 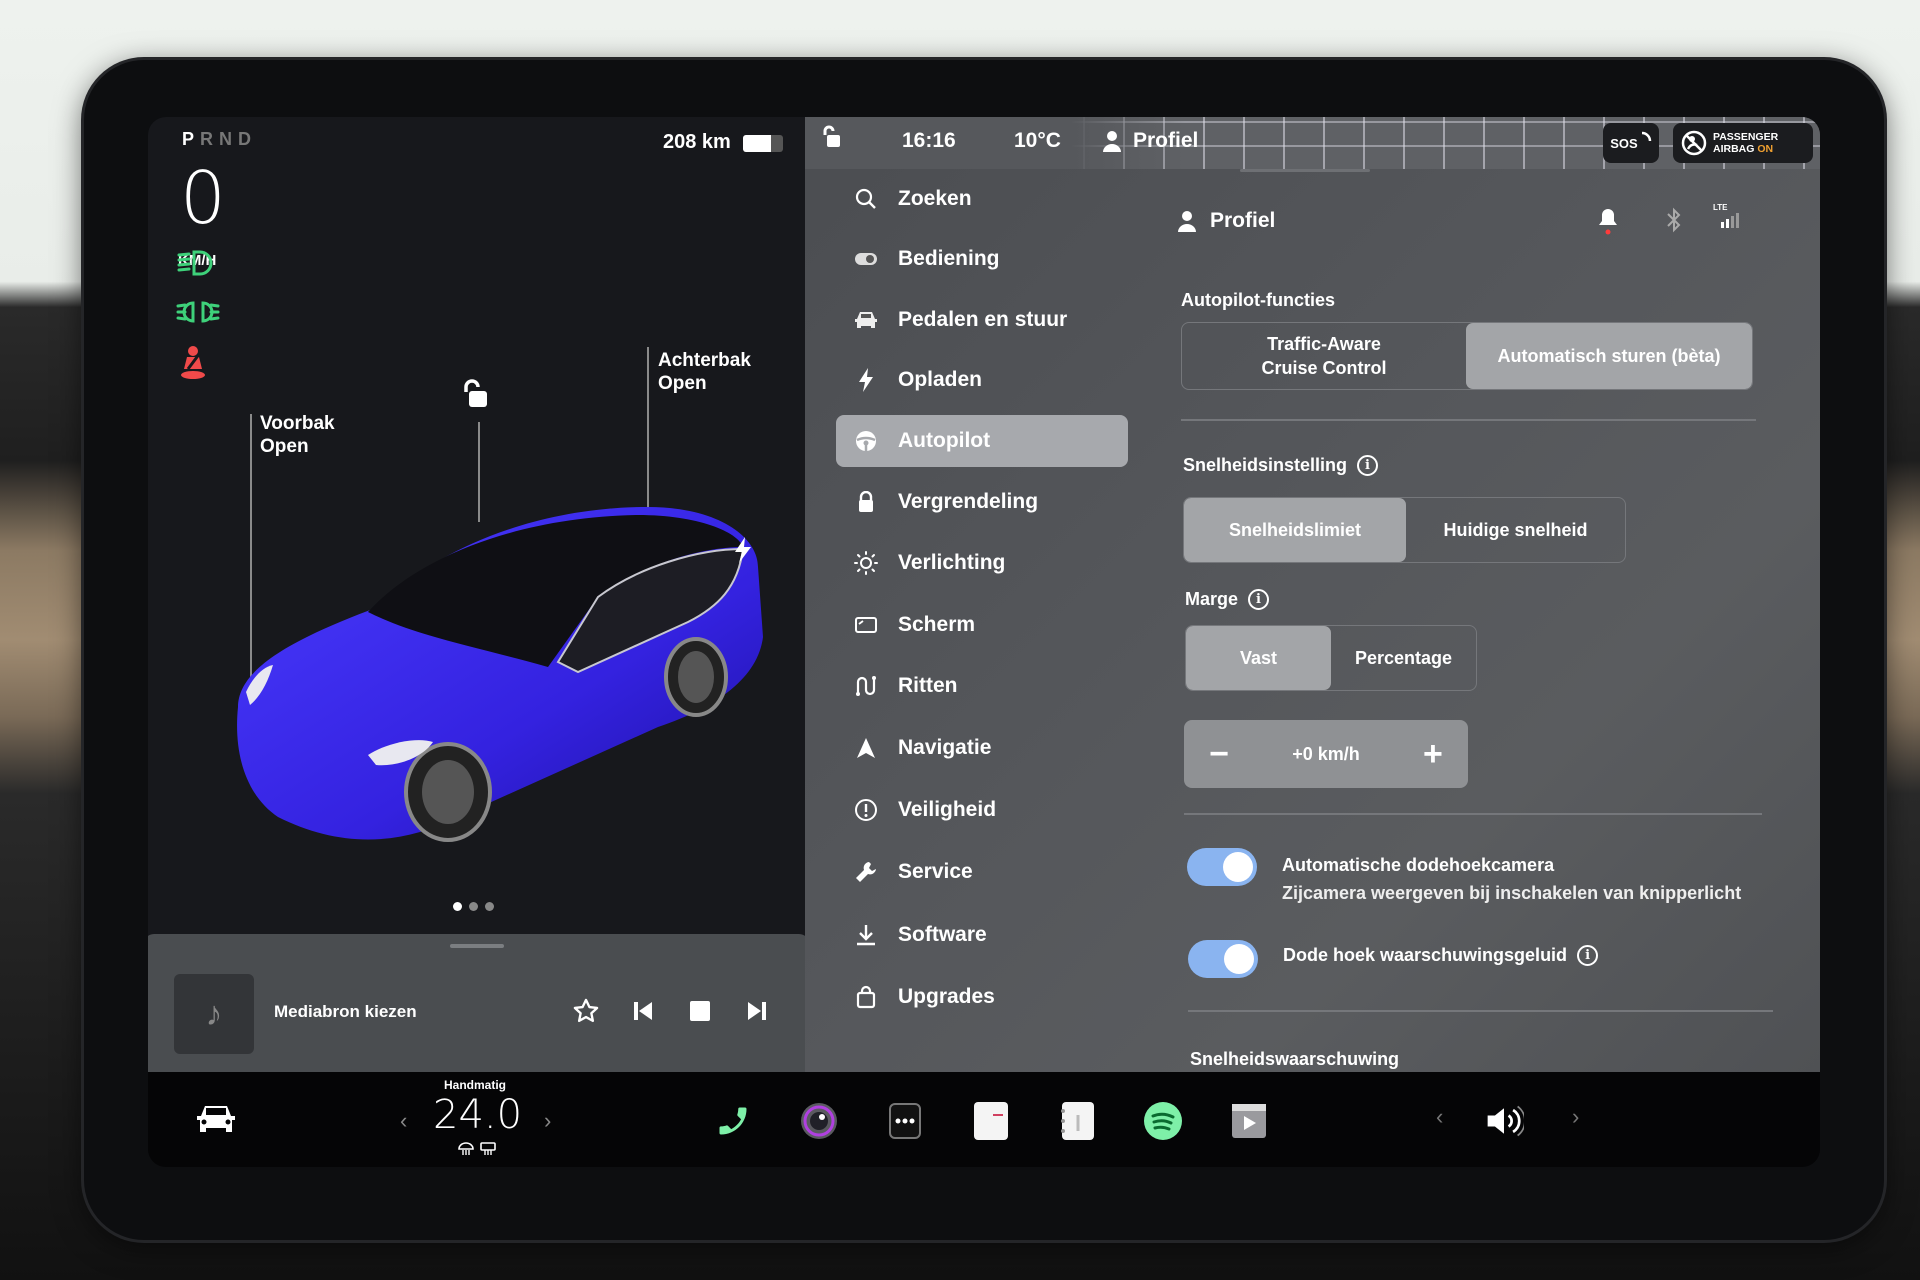 What do you see at coordinates (1212, 599) in the screenshot?
I see `margin-text: Marge` at bounding box center [1212, 599].